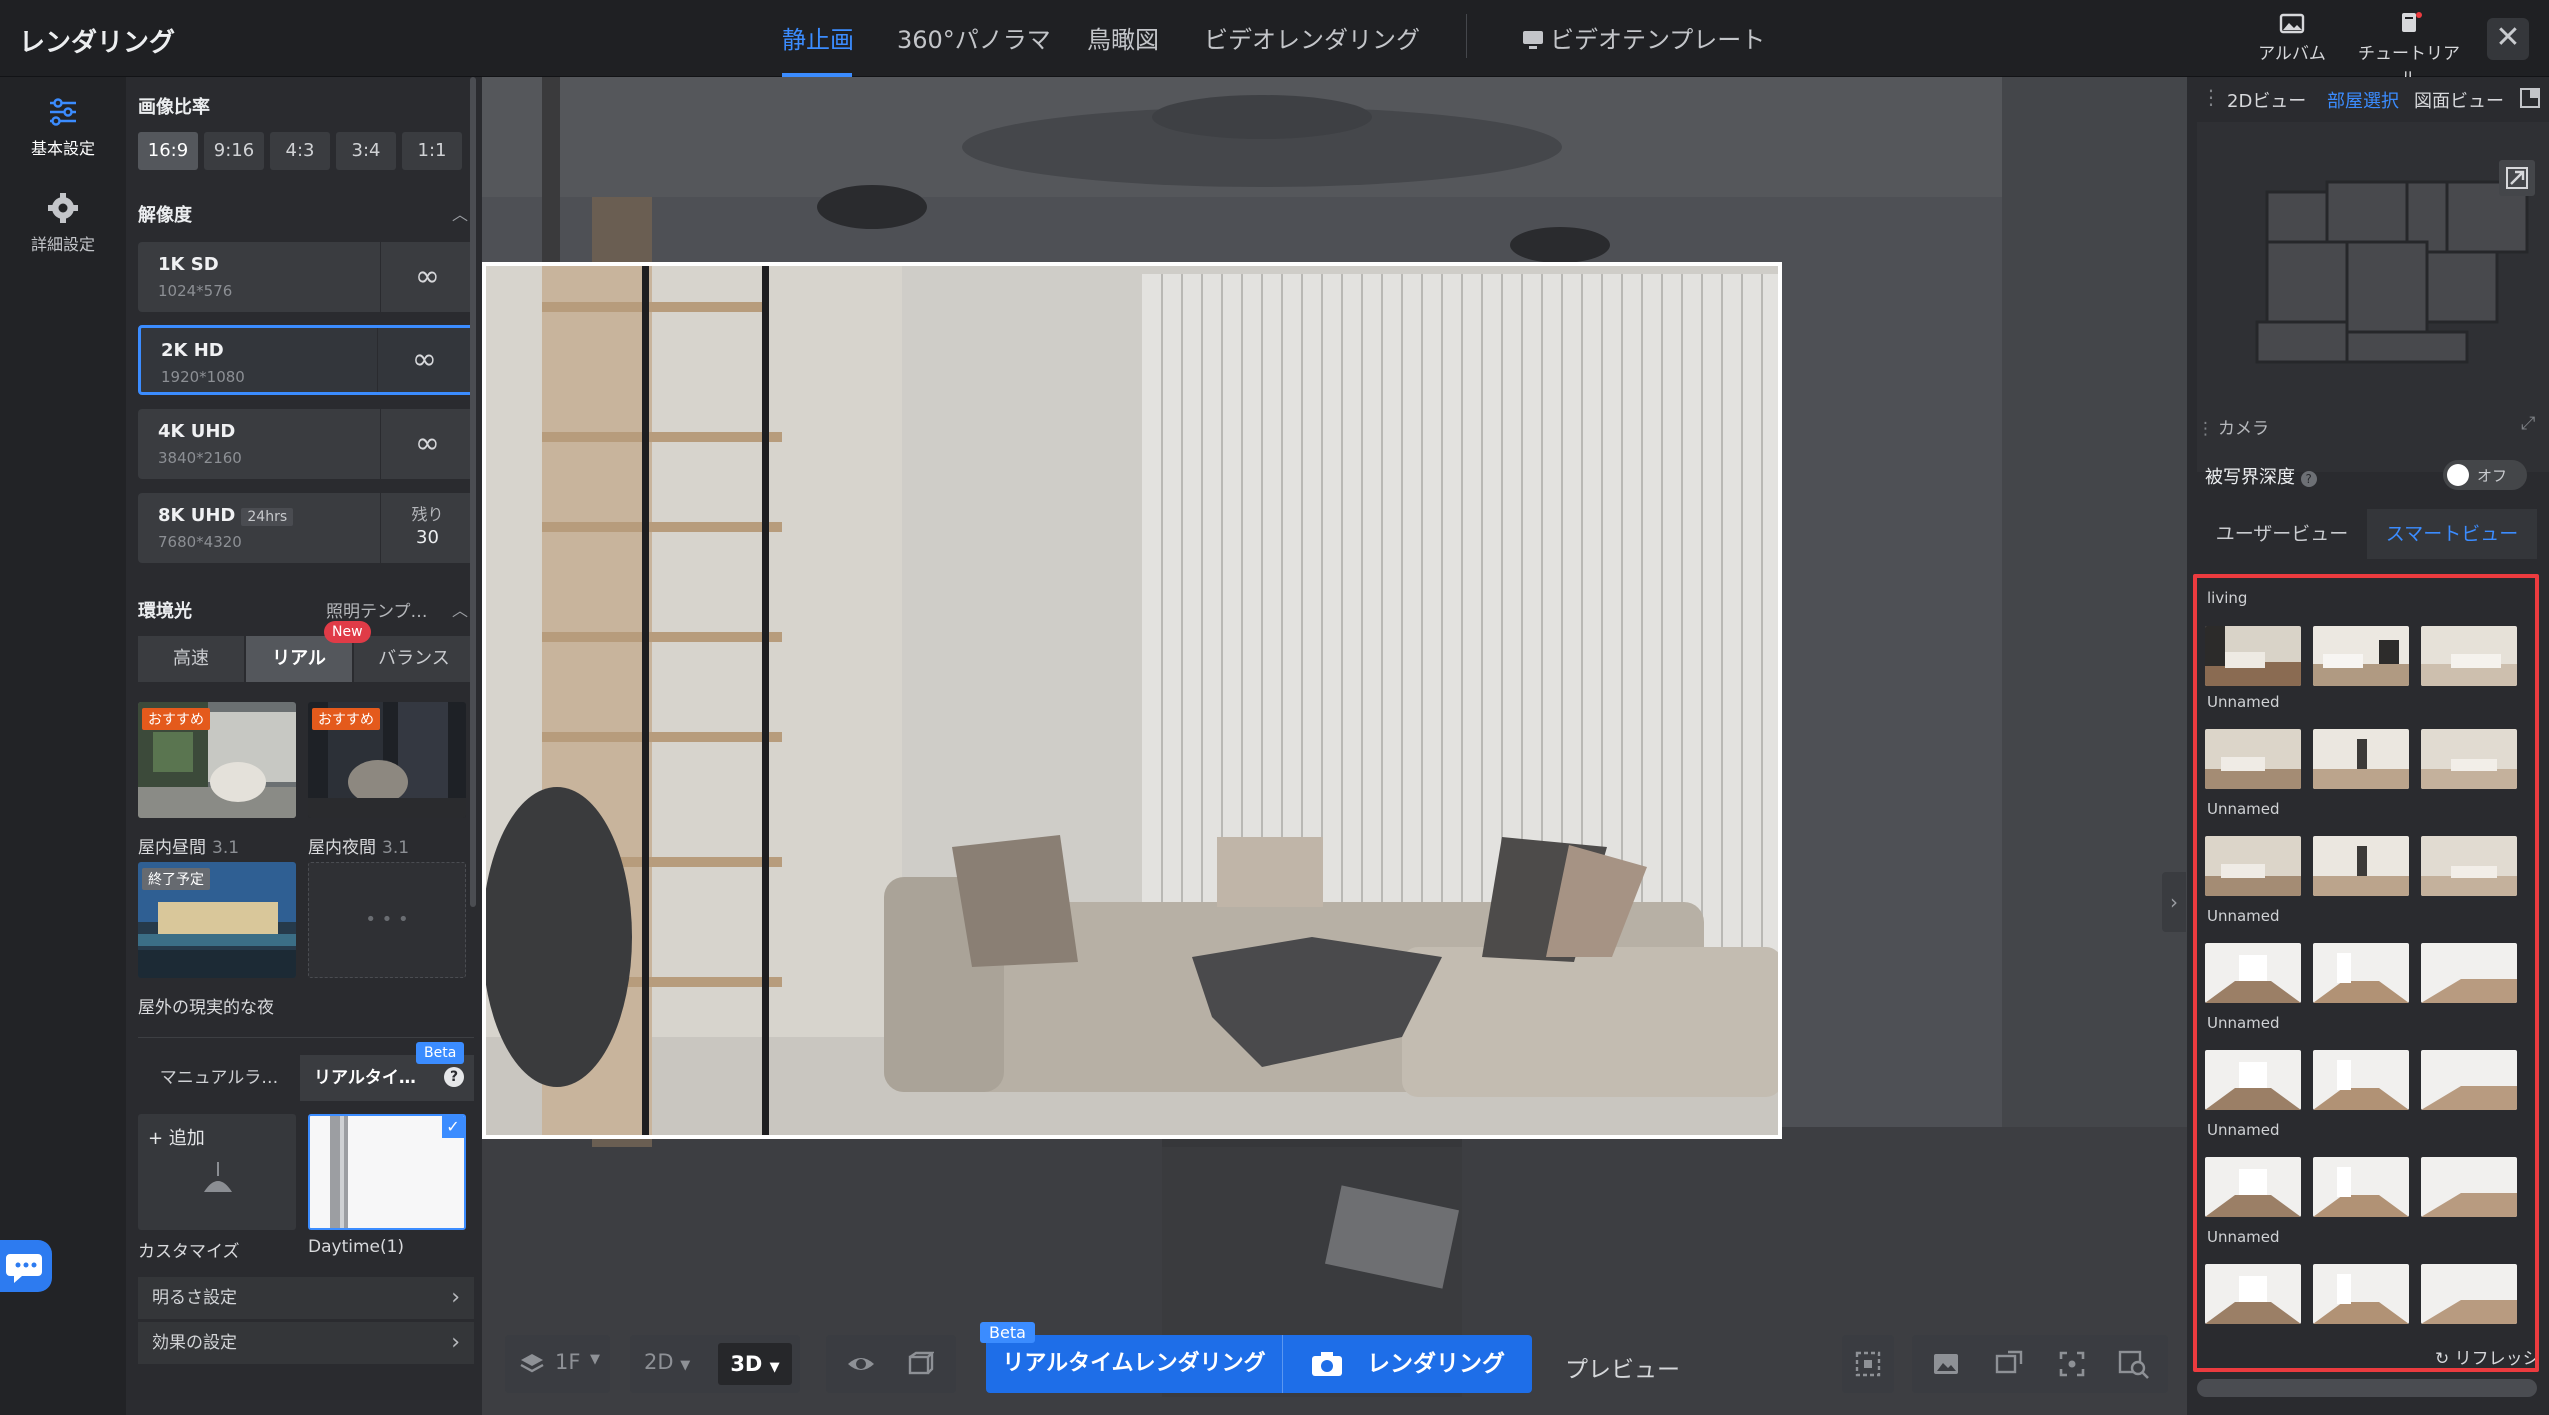  What do you see at coordinates (300, 151) in the screenshot?
I see `ratio-4-3-button: 4:3` at bounding box center [300, 151].